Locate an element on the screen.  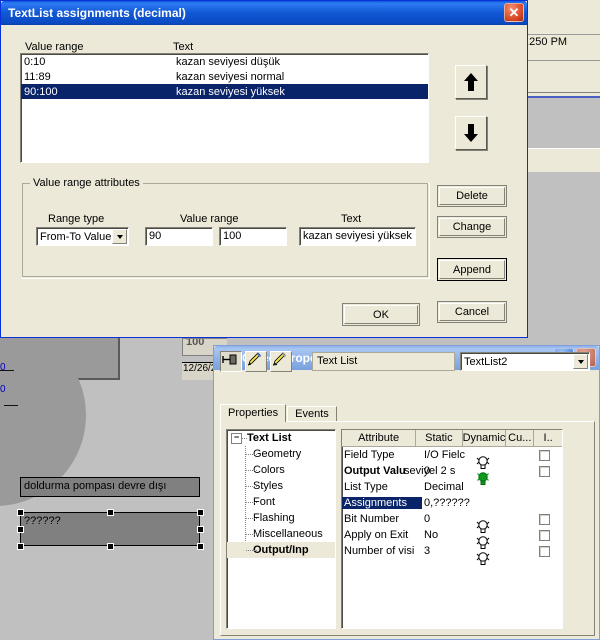
tab-events: Events is located at coordinates (312, 414).